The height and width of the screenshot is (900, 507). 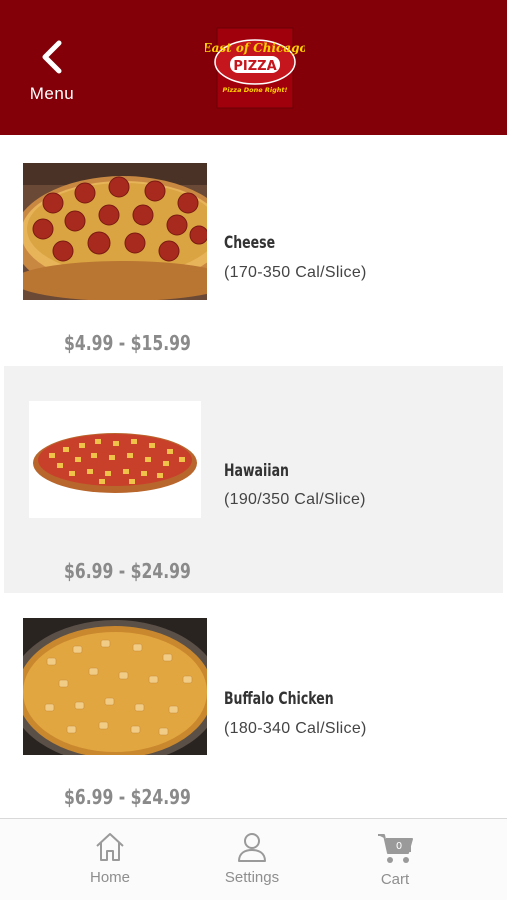 What do you see at coordinates (250, 243) in the screenshot?
I see `item-name: Cheese` at bounding box center [250, 243].